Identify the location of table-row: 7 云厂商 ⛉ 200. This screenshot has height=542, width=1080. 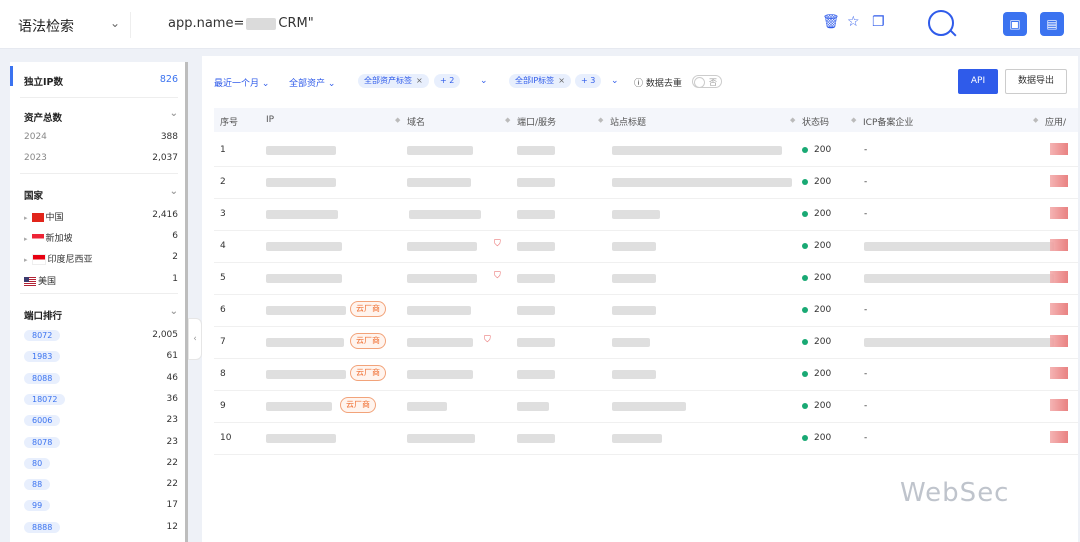
(646, 342).